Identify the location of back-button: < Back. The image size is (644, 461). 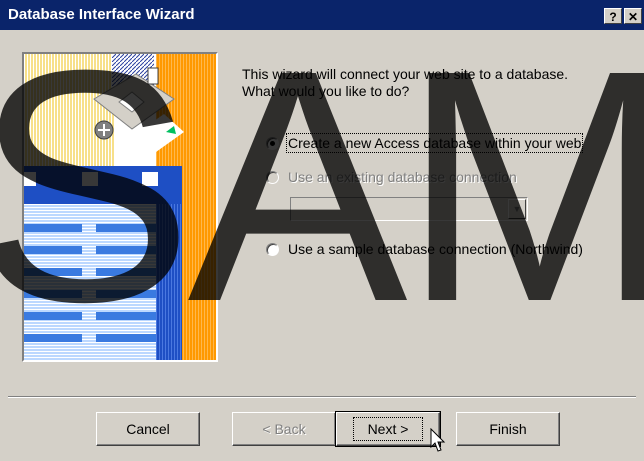
(284, 429).